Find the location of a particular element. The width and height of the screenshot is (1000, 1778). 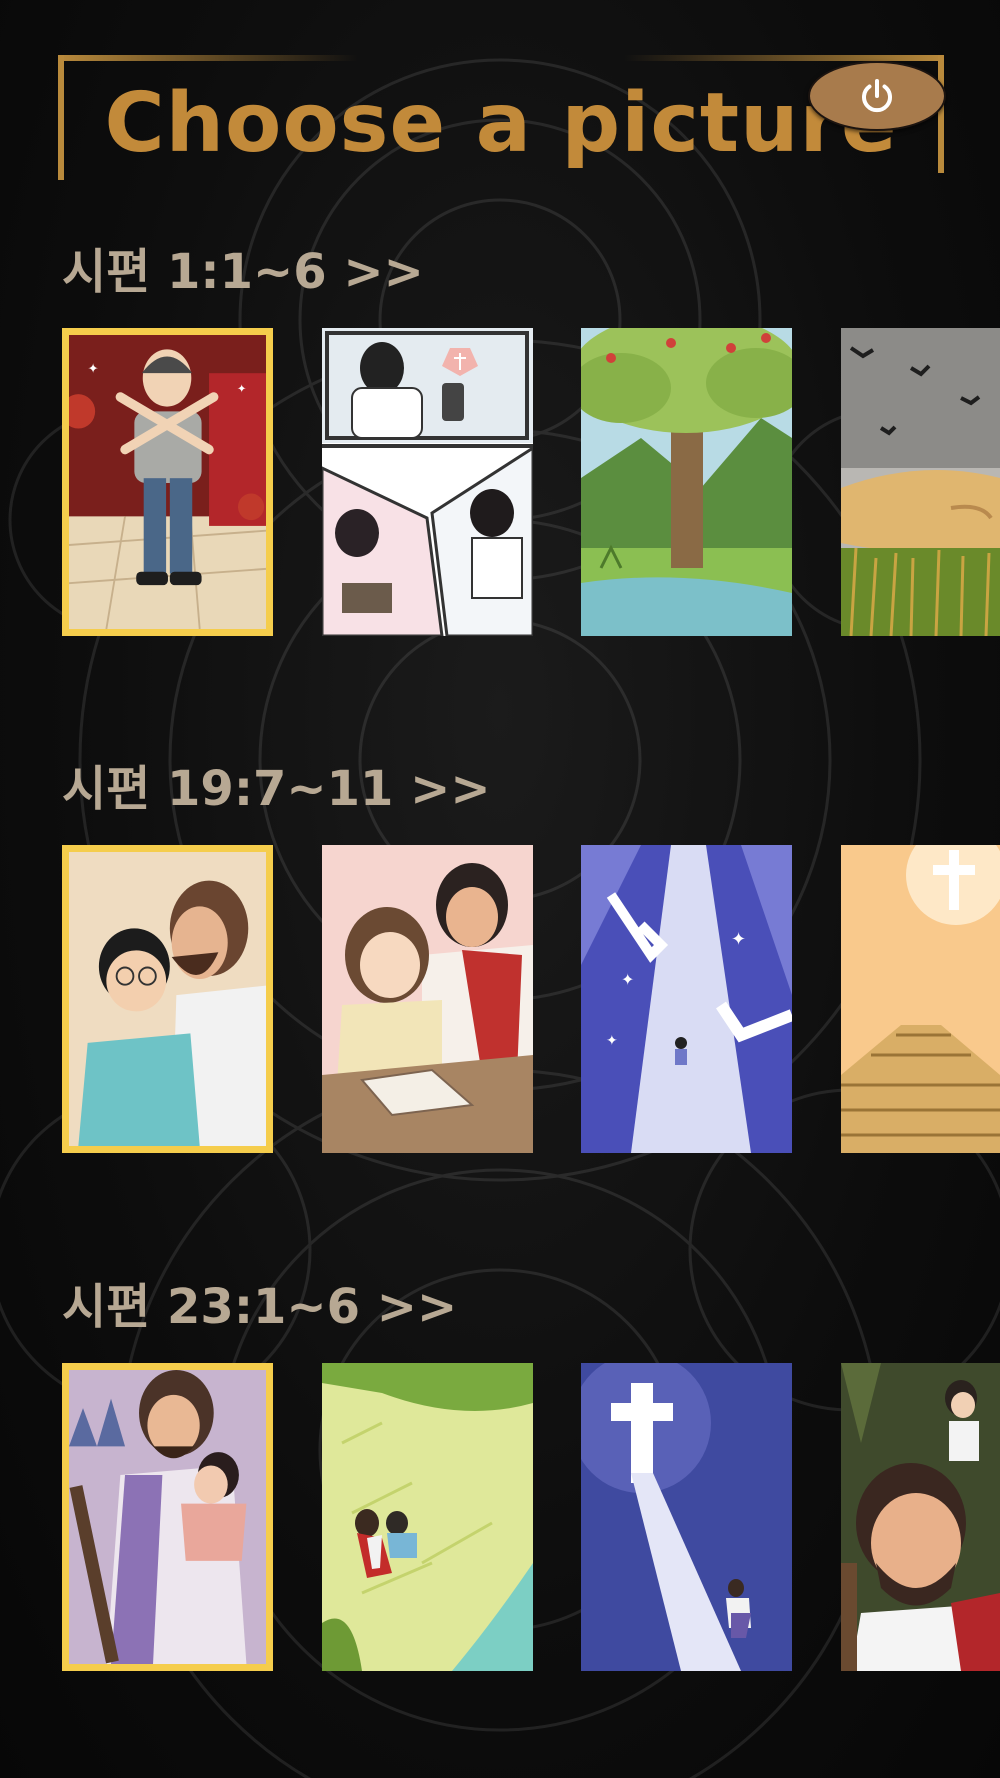

illustration-cross-gold is located at coordinates (920, 999).